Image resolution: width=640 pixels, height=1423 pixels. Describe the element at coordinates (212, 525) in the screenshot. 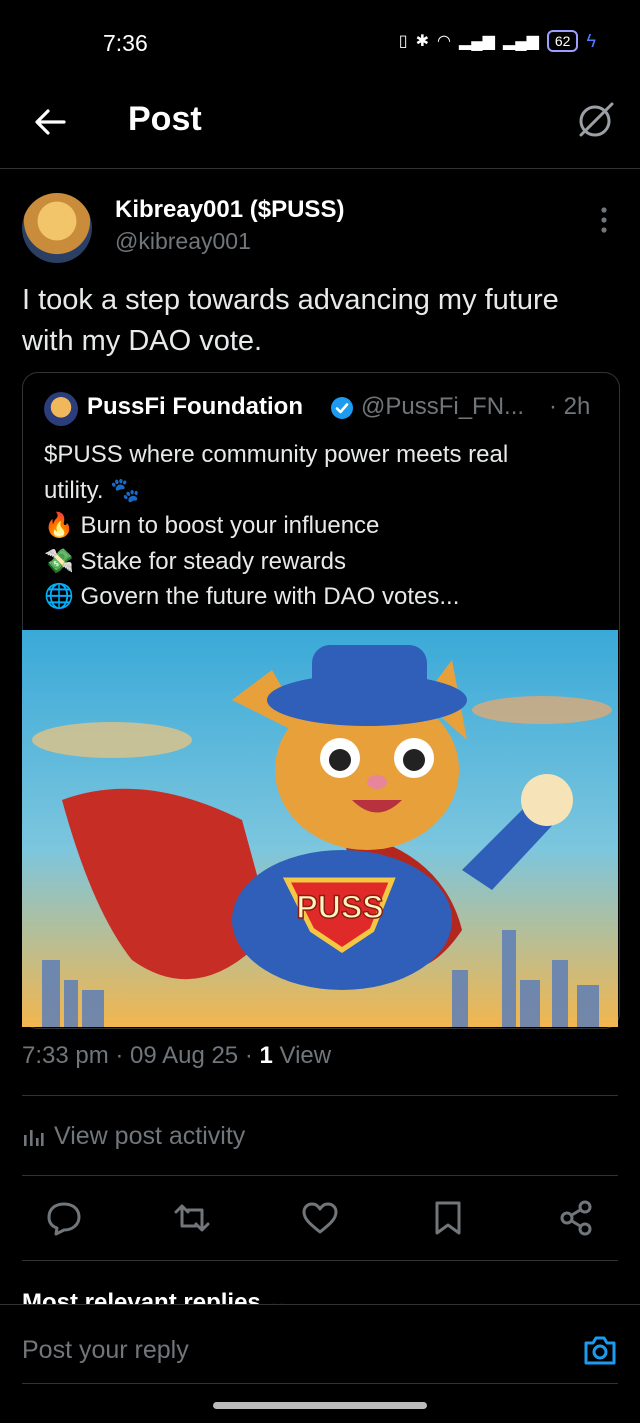

I see `quoted-line: 🔥 Burn to boost your influence` at that location.